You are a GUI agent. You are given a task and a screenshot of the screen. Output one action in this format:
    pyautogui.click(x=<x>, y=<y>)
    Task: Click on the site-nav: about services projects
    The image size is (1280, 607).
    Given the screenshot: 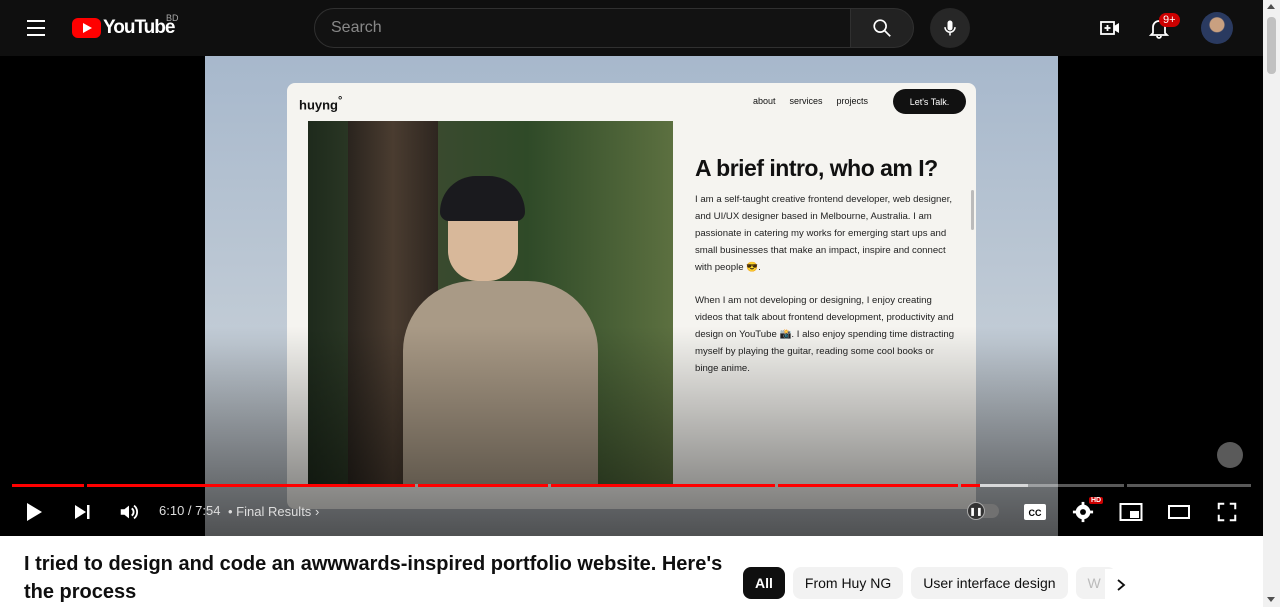 What is the action you would take?
    pyautogui.click(x=810, y=101)
    